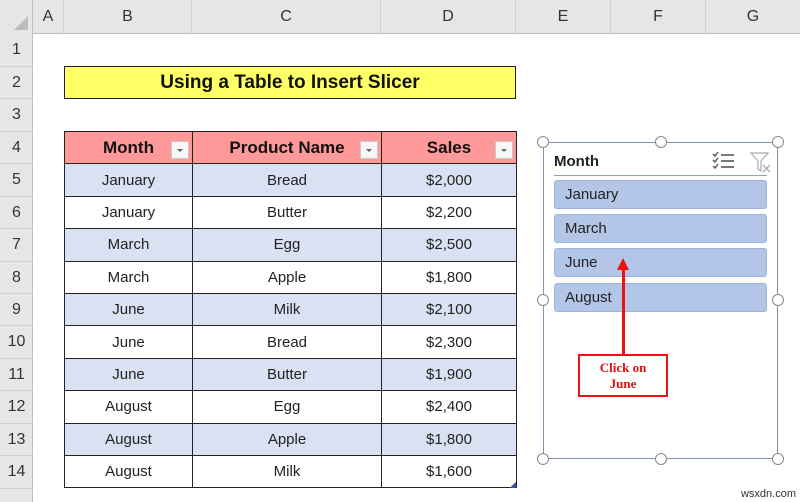  What do you see at coordinates (724, 161) in the screenshot?
I see `multi-select-icon` at bounding box center [724, 161].